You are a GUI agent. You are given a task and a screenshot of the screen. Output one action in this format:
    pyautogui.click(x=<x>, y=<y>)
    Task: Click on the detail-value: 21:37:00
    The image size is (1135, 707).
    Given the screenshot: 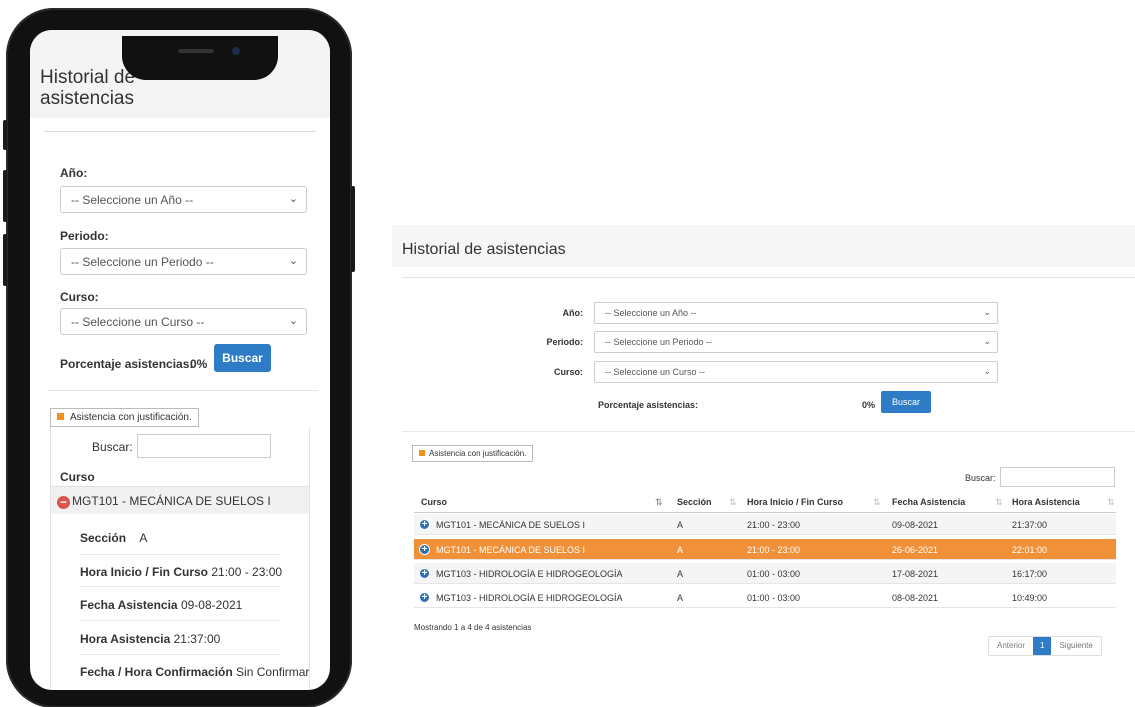 What is the action you would take?
    pyautogui.click(x=197, y=639)
    